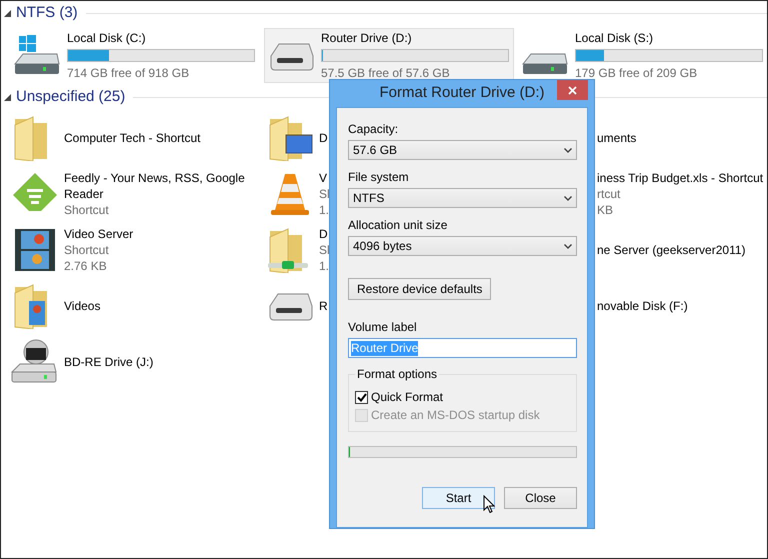 The image size is (768, 559). What do you see at coordinates (109, 362) in the screenshot?
I see `item-name: BD-RE Drive (J:)` at bounding box center [109, 362].